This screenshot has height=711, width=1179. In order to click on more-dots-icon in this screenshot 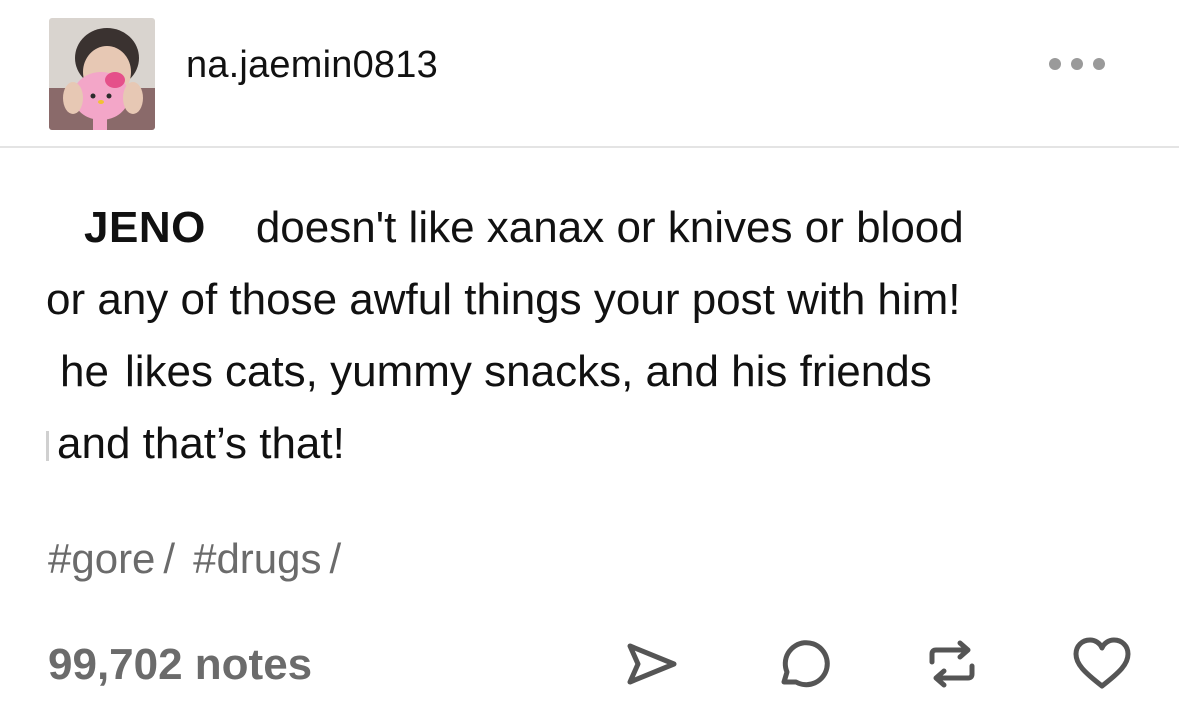, I will do `click(1077, 64)`.